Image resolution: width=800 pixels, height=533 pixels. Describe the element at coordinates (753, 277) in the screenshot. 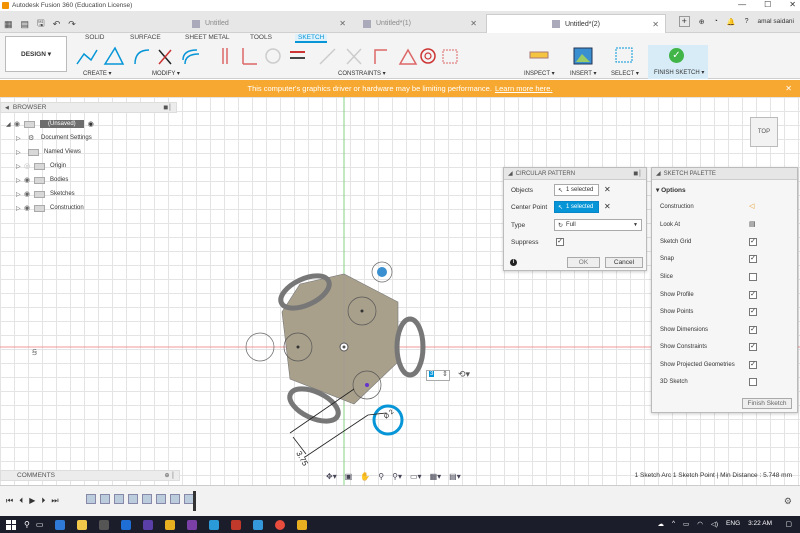

I see `slice-checkbox` at that location.